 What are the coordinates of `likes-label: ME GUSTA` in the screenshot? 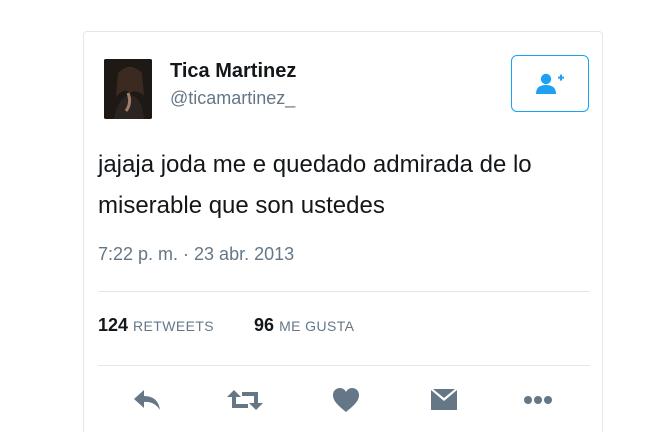 It's located at (317, 326).